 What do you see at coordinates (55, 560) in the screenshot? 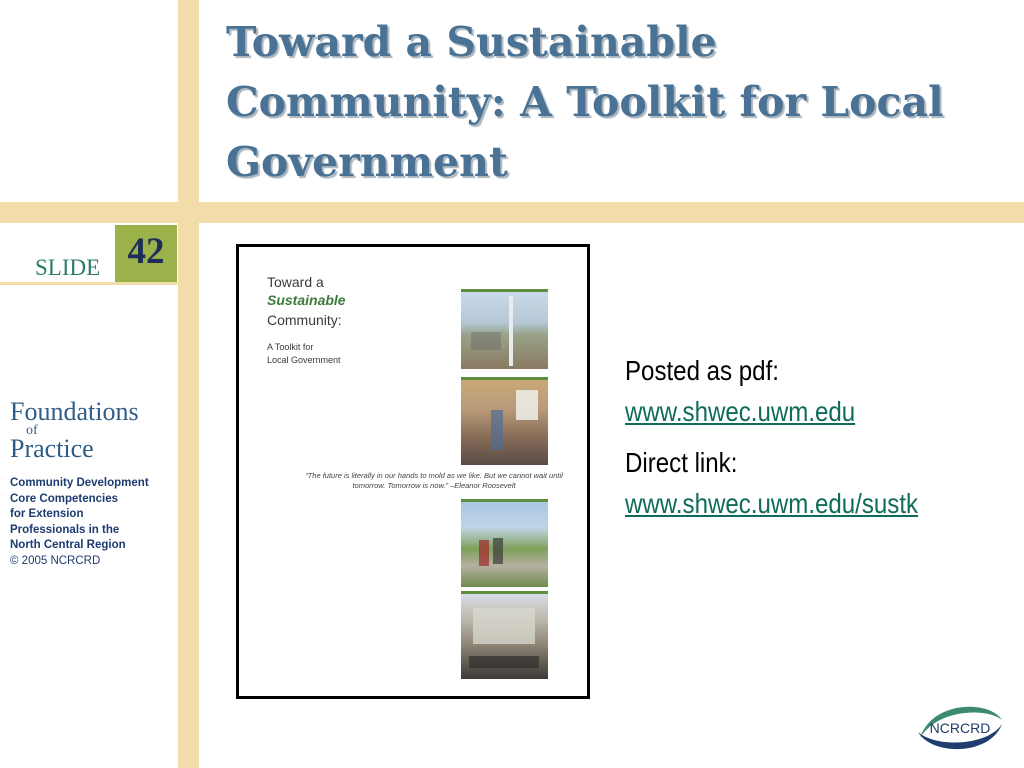
I see `copyright-text: © 2005 NCRCRD` at bounding box center [55, 560].